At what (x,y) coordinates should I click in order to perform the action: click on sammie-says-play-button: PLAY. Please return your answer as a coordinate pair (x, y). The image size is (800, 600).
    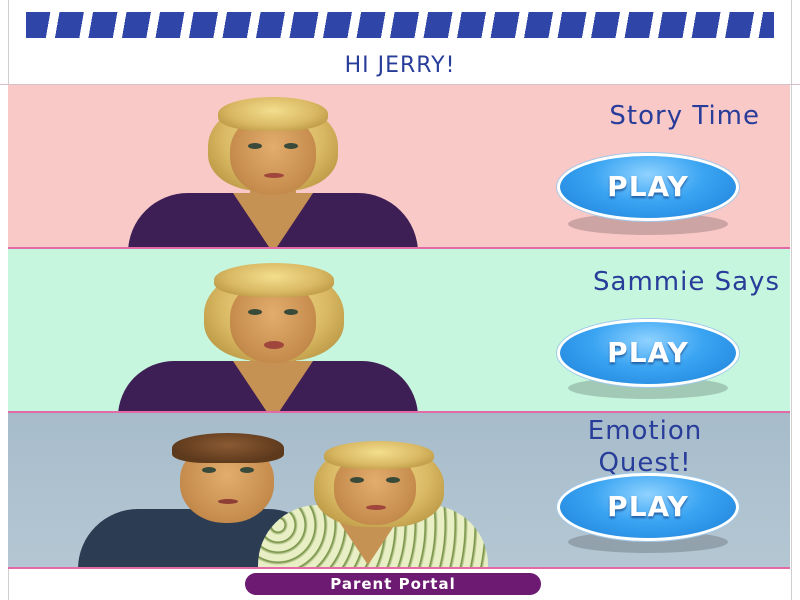
    Looking at the image, I should click on (648, 353).